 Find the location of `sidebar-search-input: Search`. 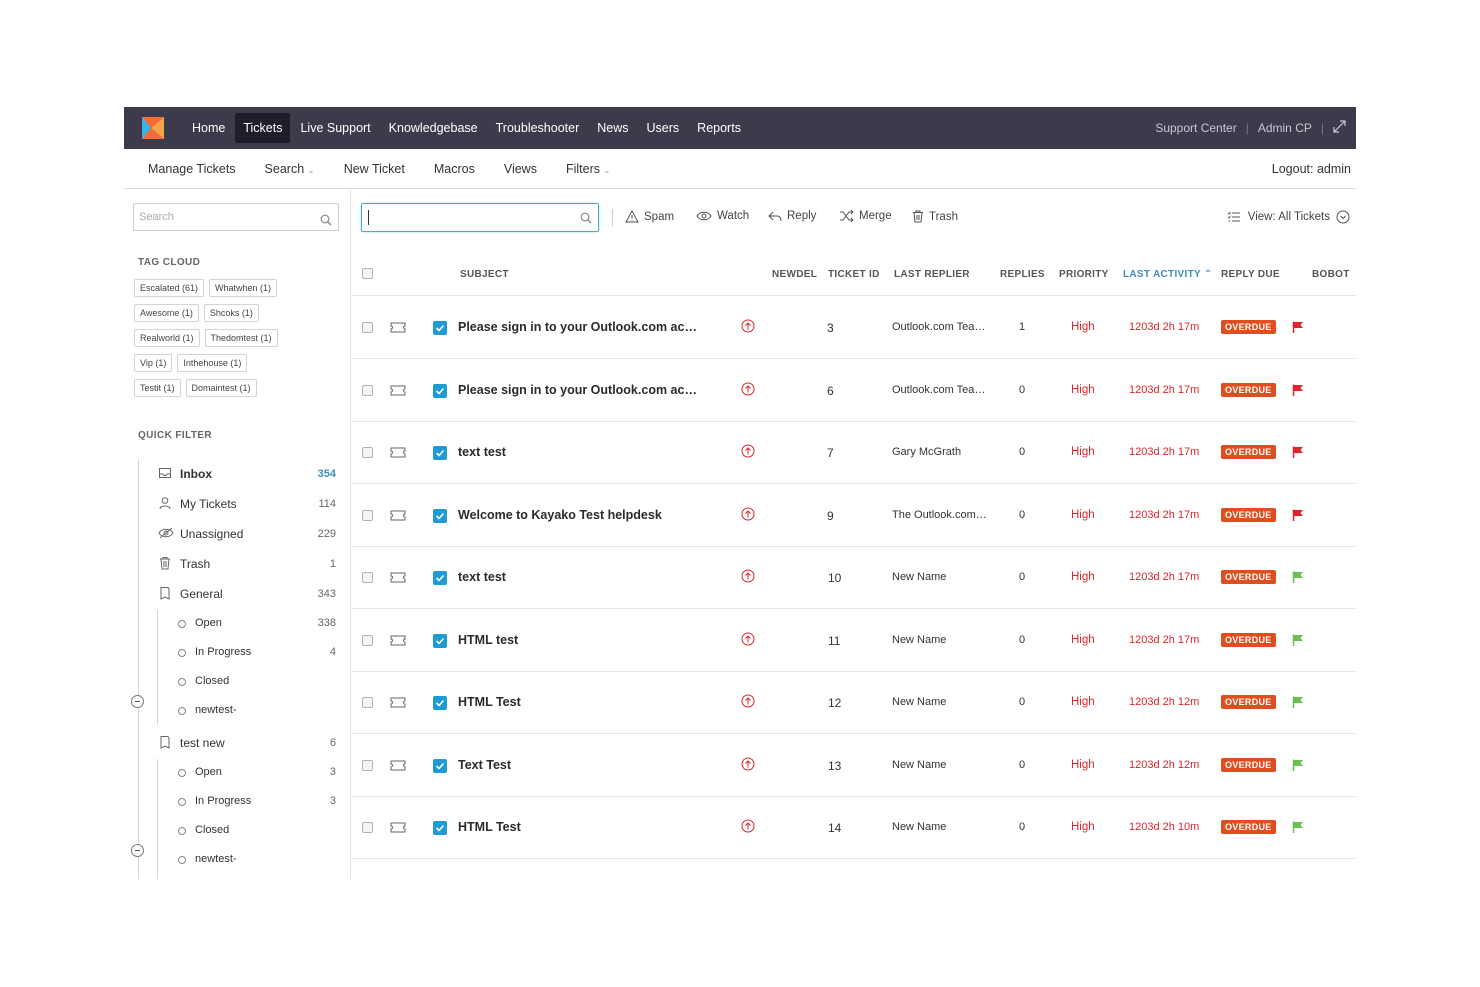

sidebar-search-input: Search is located at coordinates (236, 217).